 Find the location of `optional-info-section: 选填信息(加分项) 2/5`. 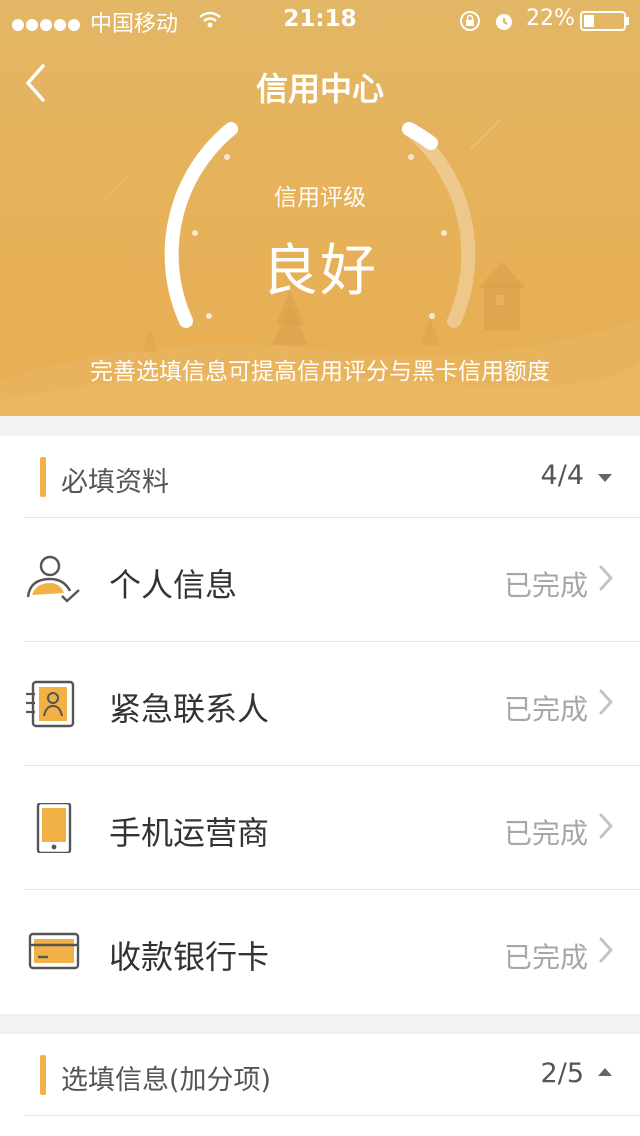

optional-info-section: 选填信息(加分项) 2/5 is located at coordinates (320, 1085).